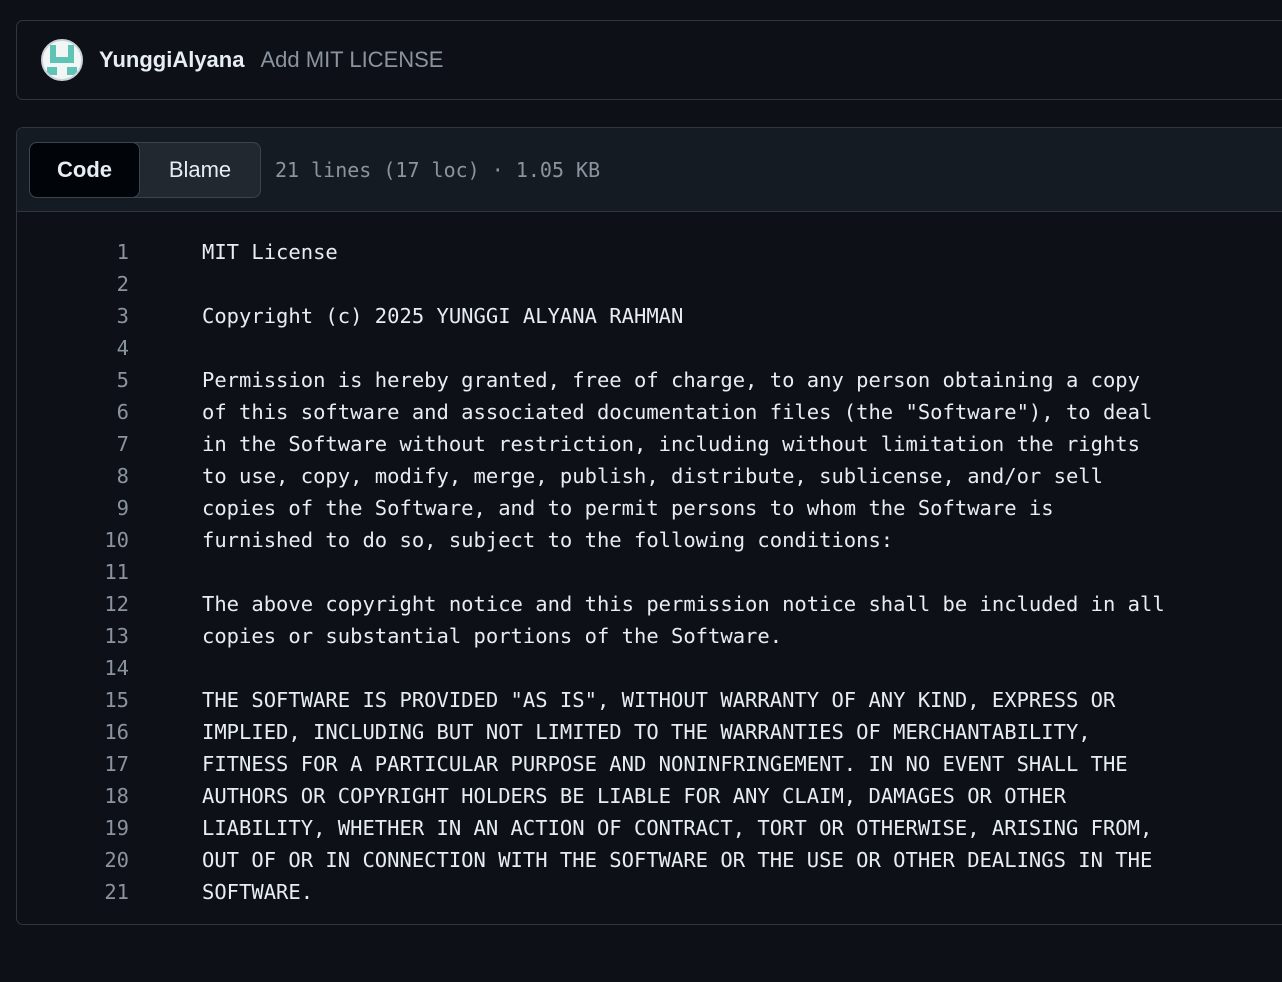 The image size is (1282, 982). What do you see at coordinates (73, 316) in the screenshot?
I see `line-number: 3` at bounding box center [73, 316].